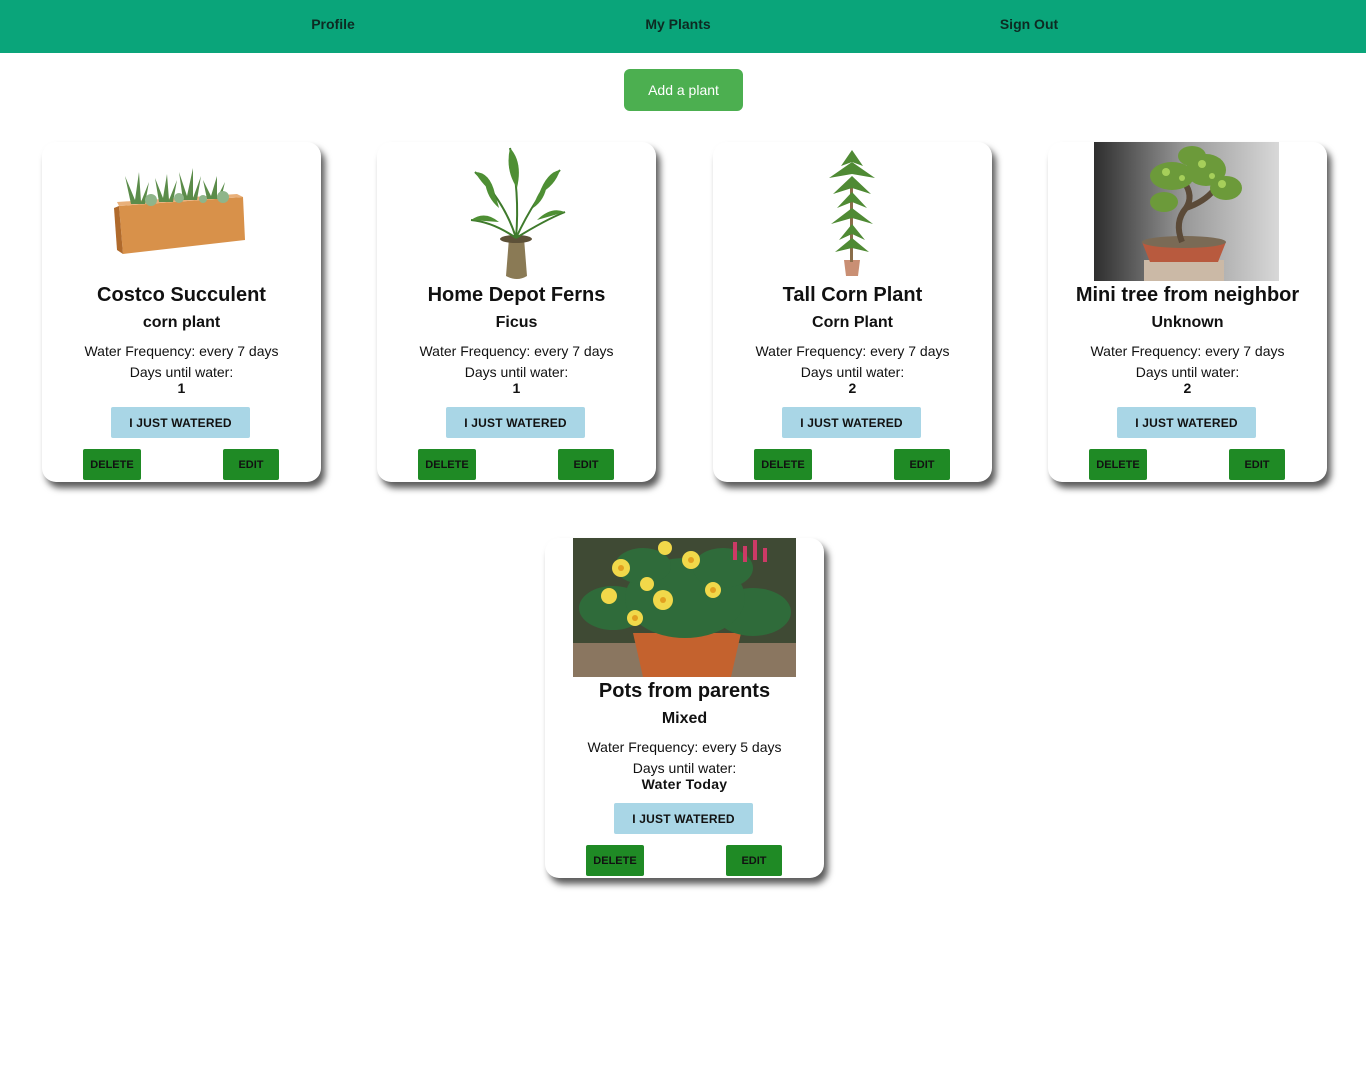 The height and width of the screenshot is (1072, 1366). What do you see at coordinates (684, 784) in the screenshot?
I see `days-until-value: Water Today` at bounding box center [684, 784].